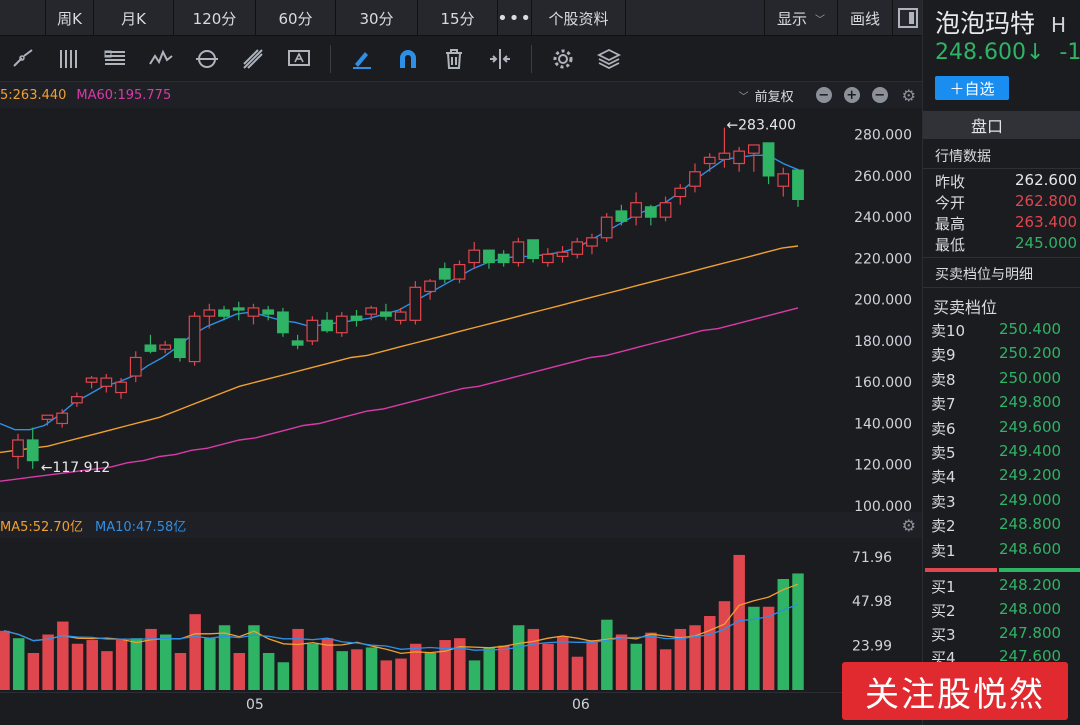  Describe the element at coordinates (1030, 499) in the screenshot. I see `ask-row-price: 249.000` at that location.